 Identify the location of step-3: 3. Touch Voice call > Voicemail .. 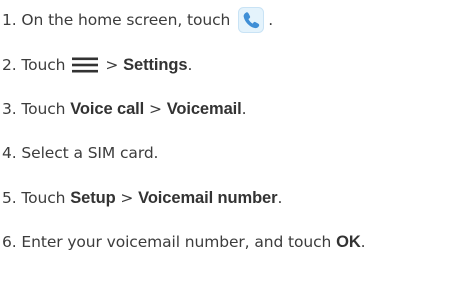
(124, 109).